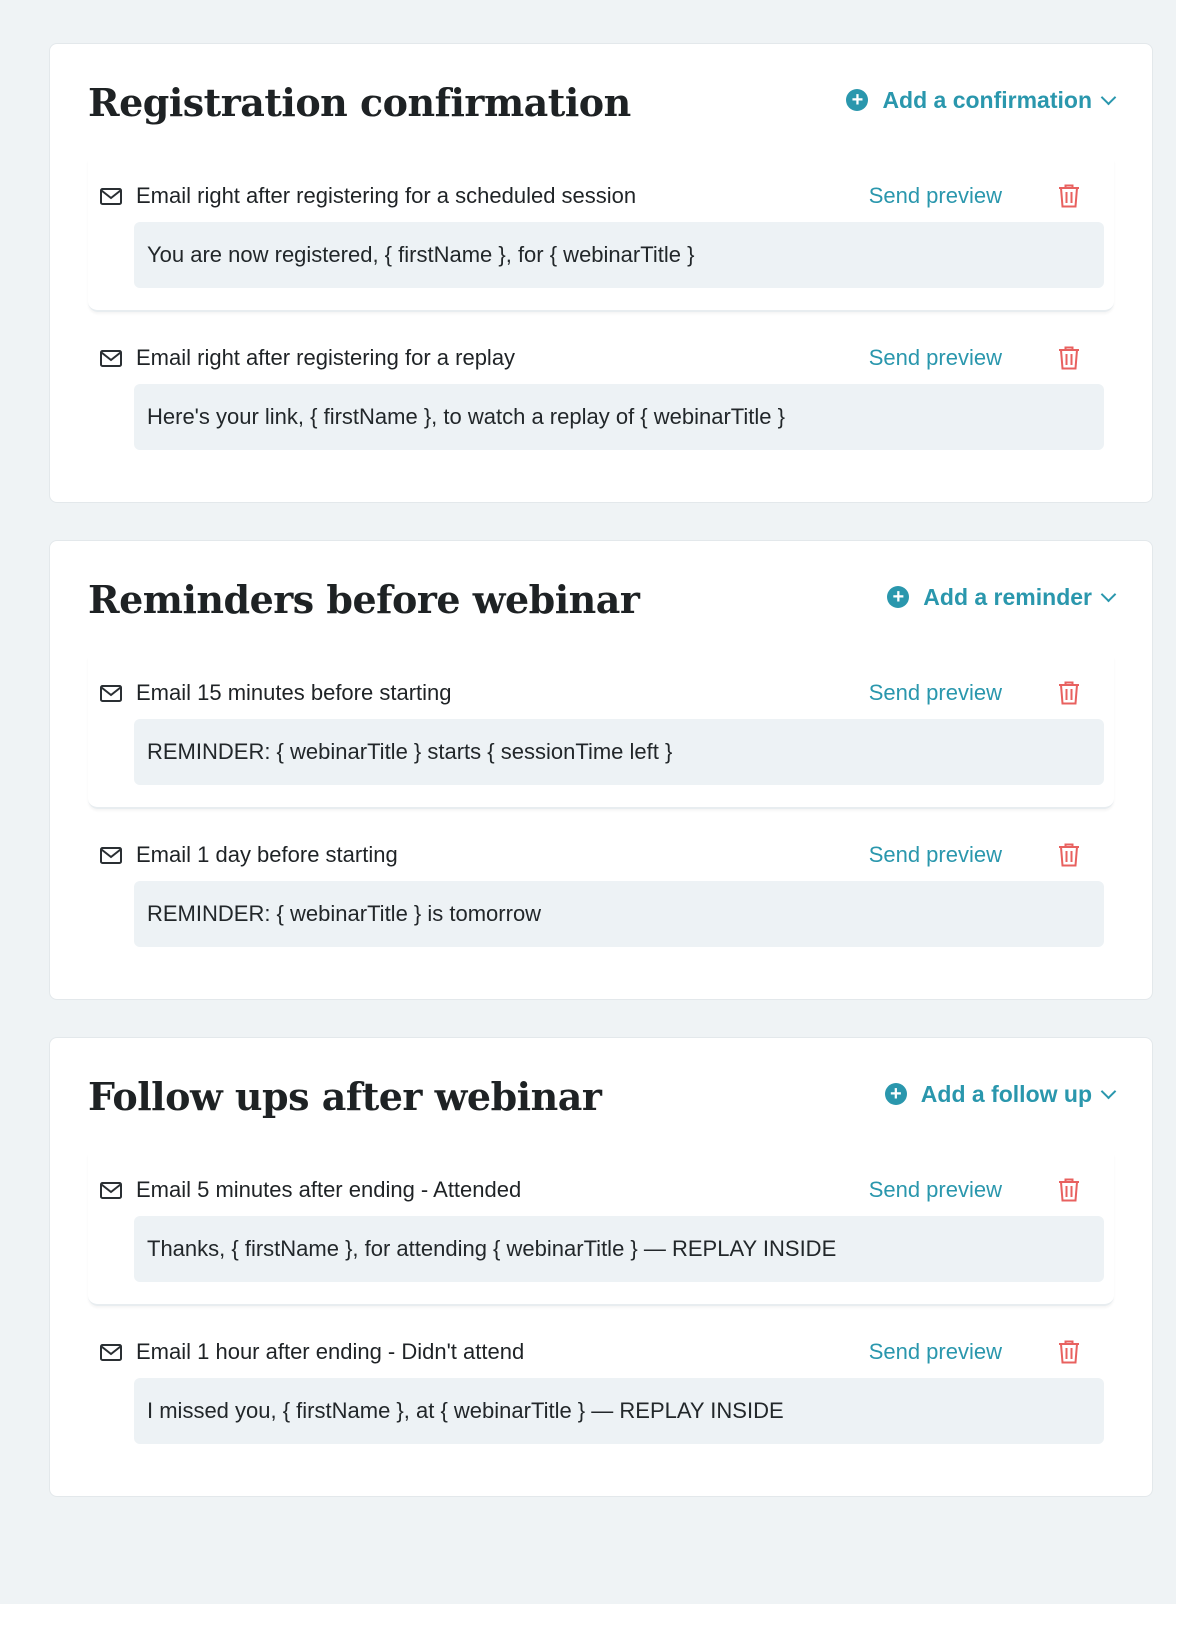 The image size is (1200, 1644). I want to click on add-button-label: Add a follow up, so click(1006, 1093).